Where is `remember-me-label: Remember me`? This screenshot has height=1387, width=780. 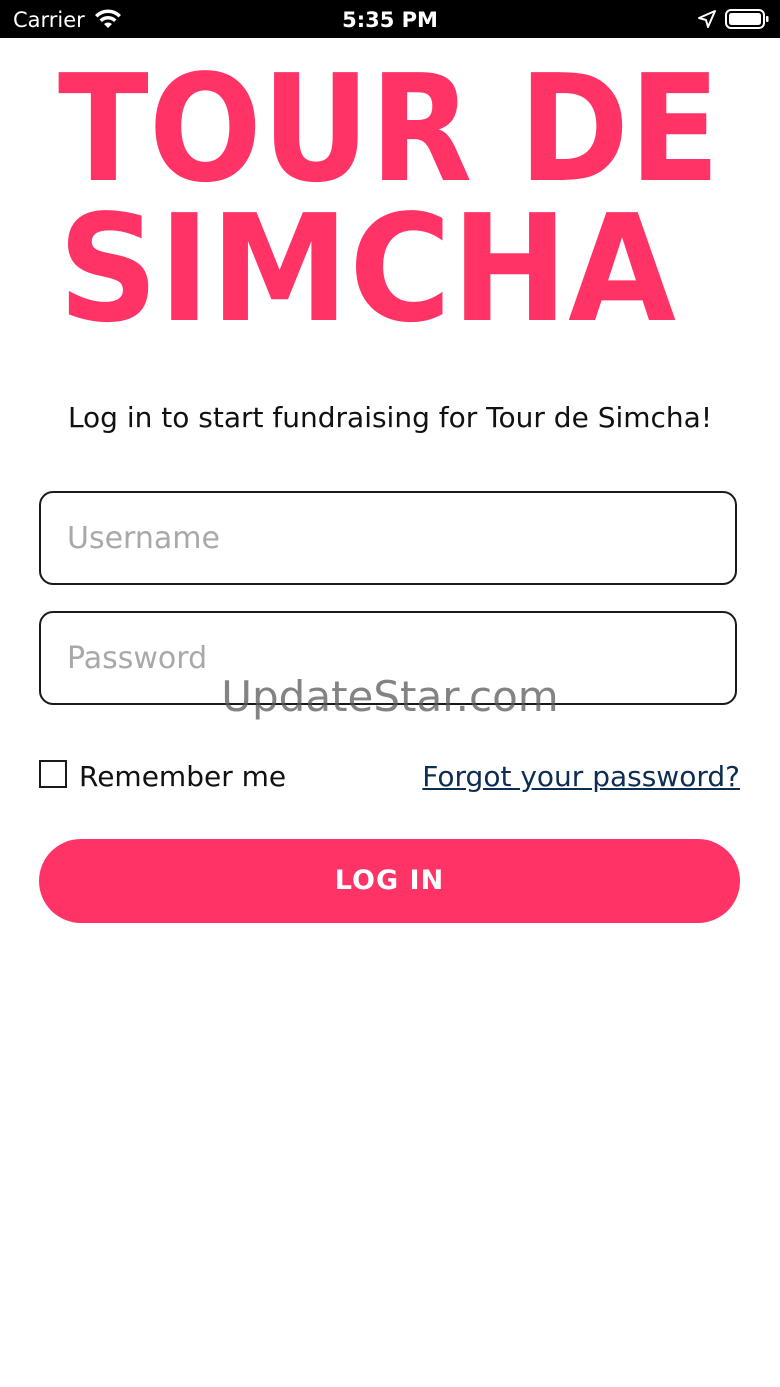 remember-me-label: Remember me is located at coordinates (182, 777).